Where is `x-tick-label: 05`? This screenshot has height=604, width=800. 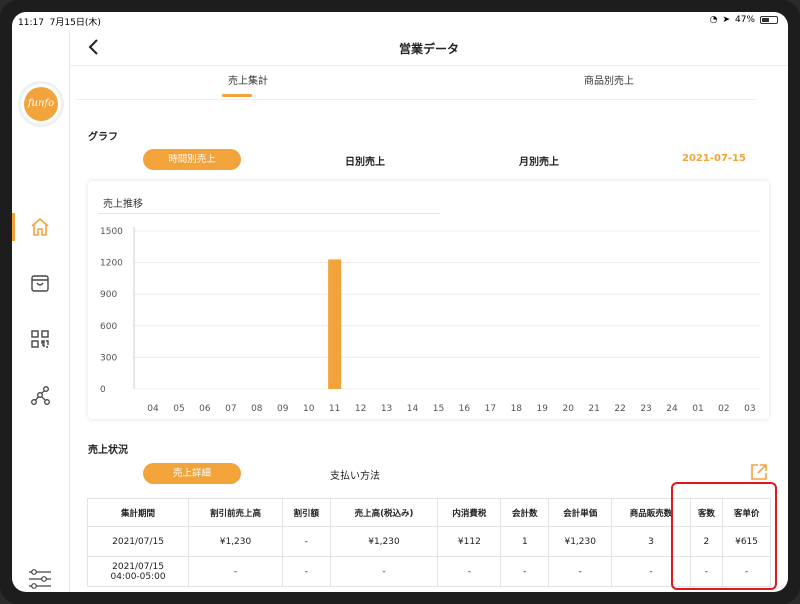
x-tick-label: 05 is located at coordinates (178, 409).